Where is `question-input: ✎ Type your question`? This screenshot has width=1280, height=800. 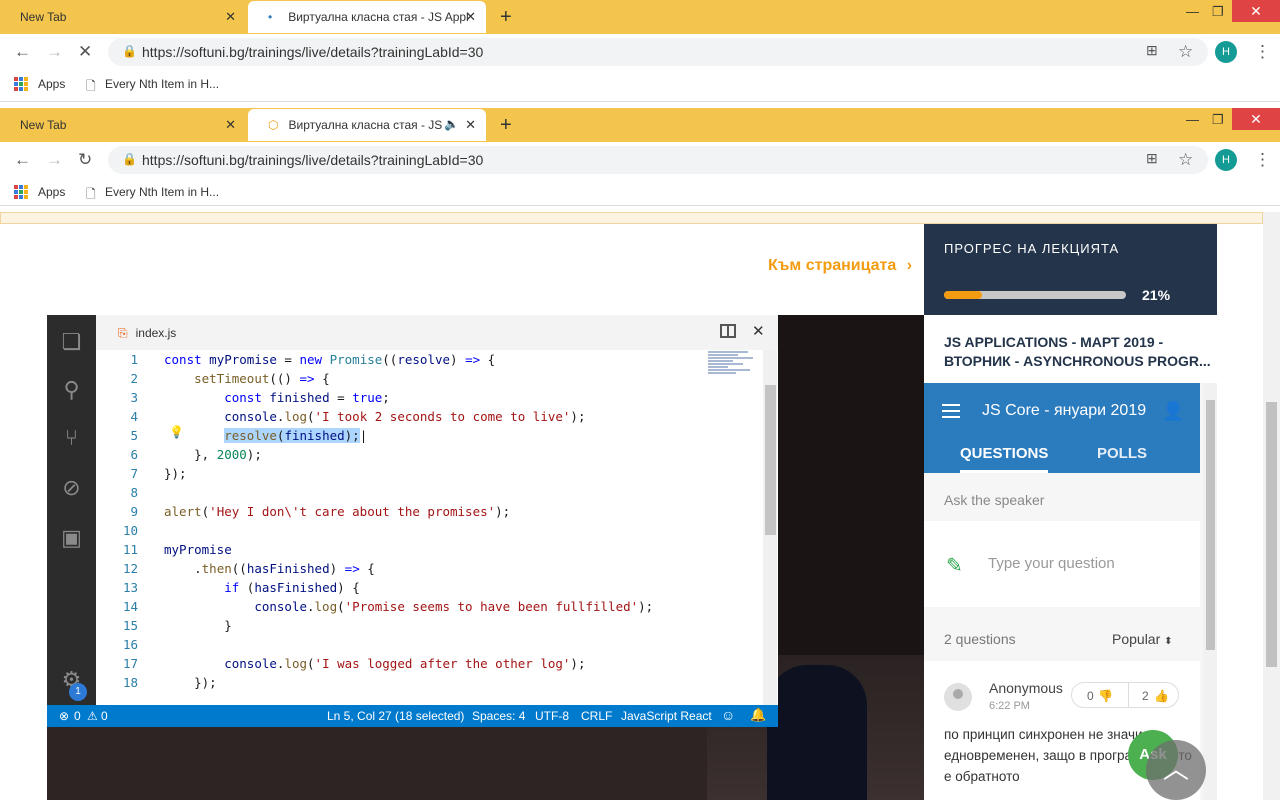
question-input: ✎ Type your question is located at coordinates (1062, 564).